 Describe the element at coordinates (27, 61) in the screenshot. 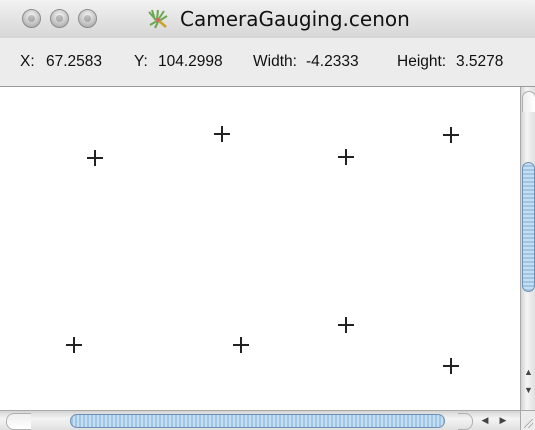

I see `x-label: X:` at that location.